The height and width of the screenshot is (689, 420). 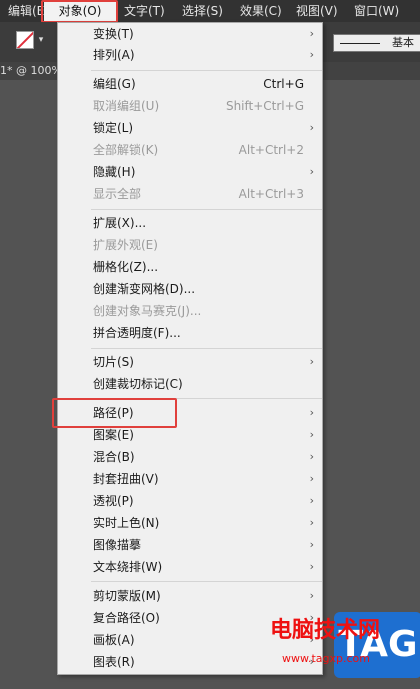 What do you see at coordinates (261, 11) in the screenshot?
I see `menu-effect: 效果(C)` at bounding box center [261, 11].